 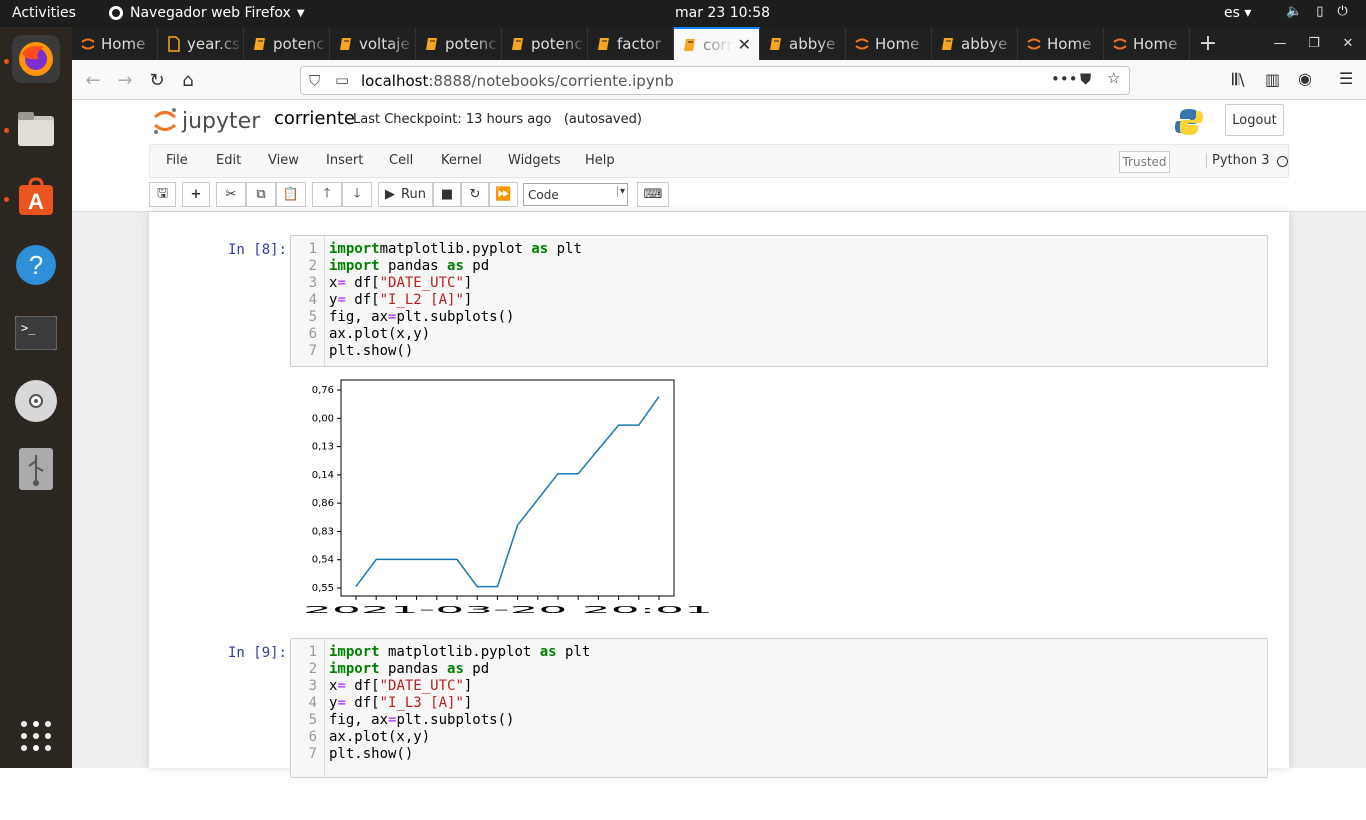 I want to click on jupyter-logo: jupyter, so click(x=206, y=121).